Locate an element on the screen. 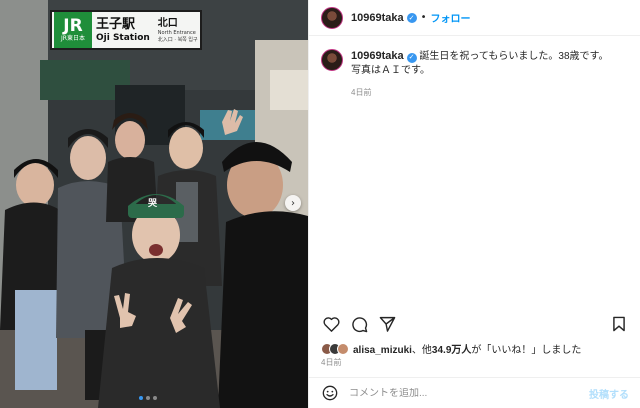 This screenshot has height=408, width=640. comment-bar: 投稿する is located at coordinates (474, 392).